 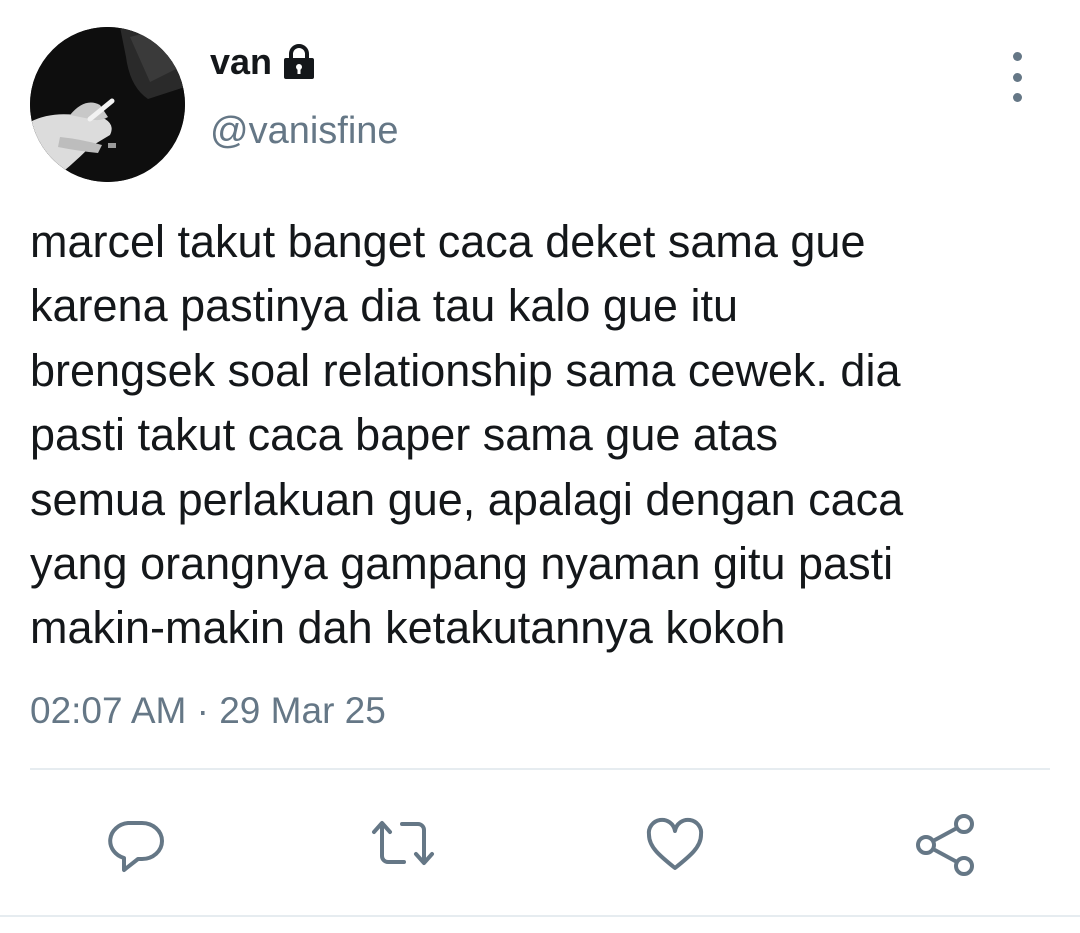 I want to click on retweet-button, so click(x=403, y=845).